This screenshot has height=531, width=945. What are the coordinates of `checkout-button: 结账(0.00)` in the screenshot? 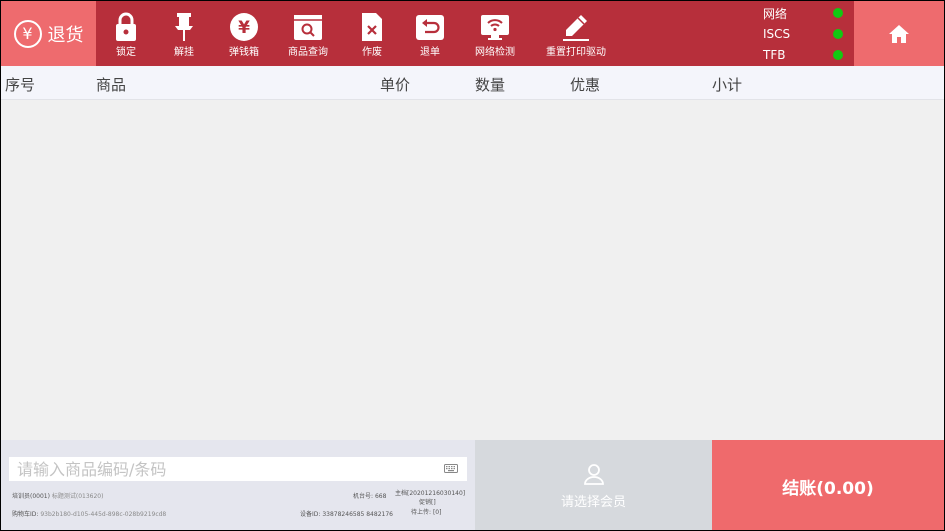 It's located at (828, 485).